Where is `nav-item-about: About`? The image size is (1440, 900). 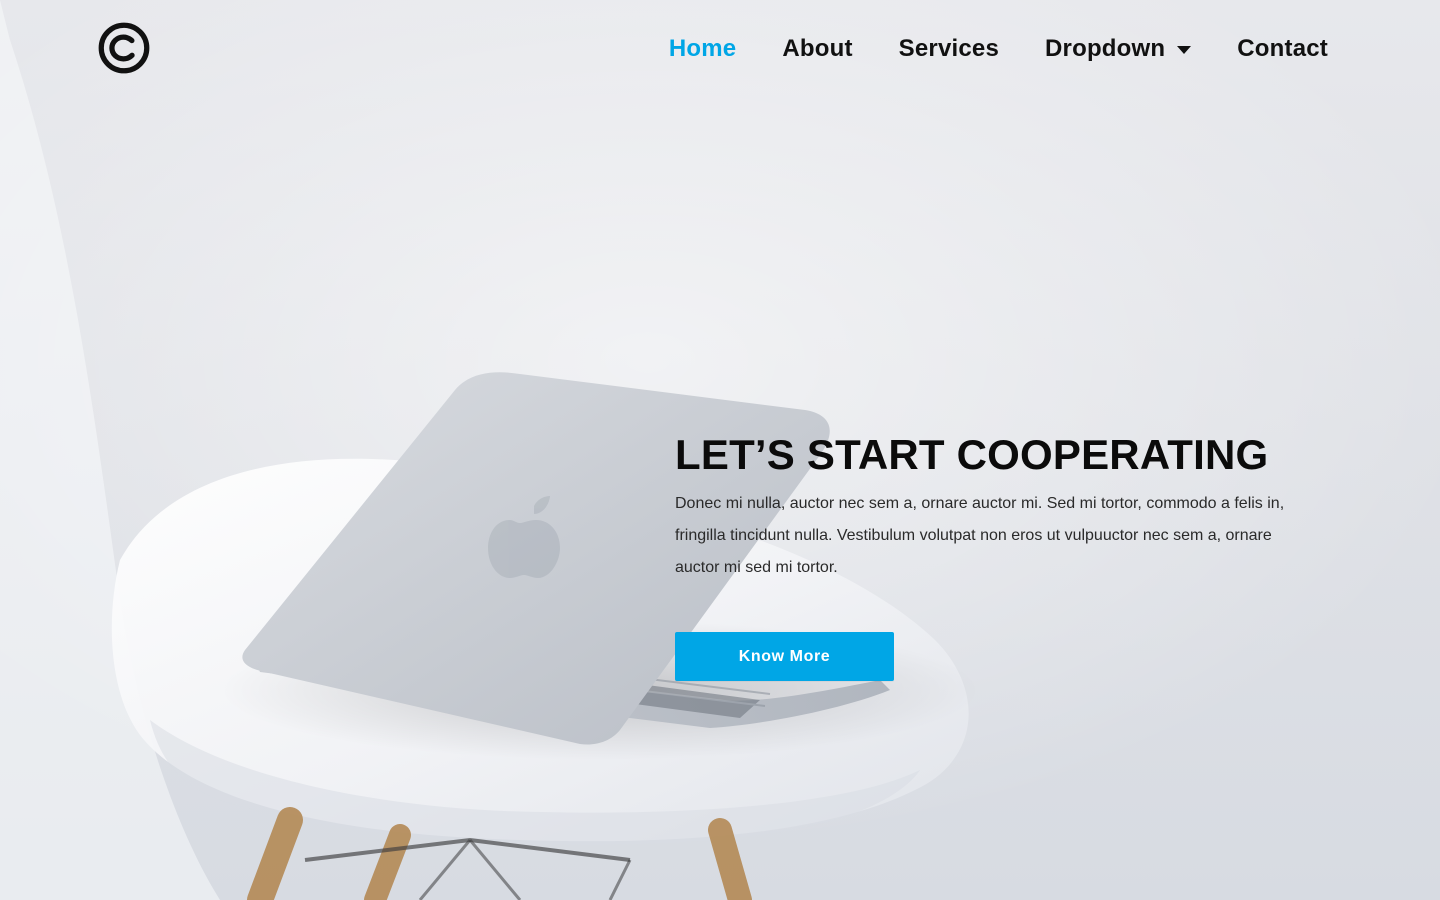 nav-item-about: About is located at coordinates (817, 49).